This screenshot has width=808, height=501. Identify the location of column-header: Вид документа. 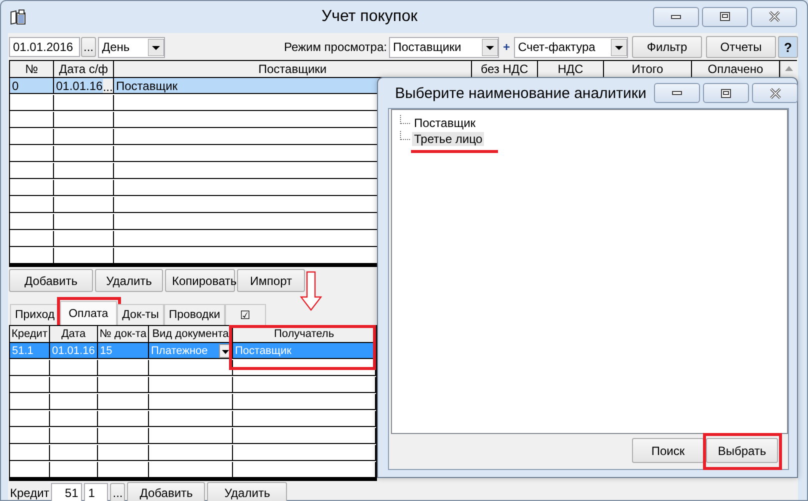
(191, 334).